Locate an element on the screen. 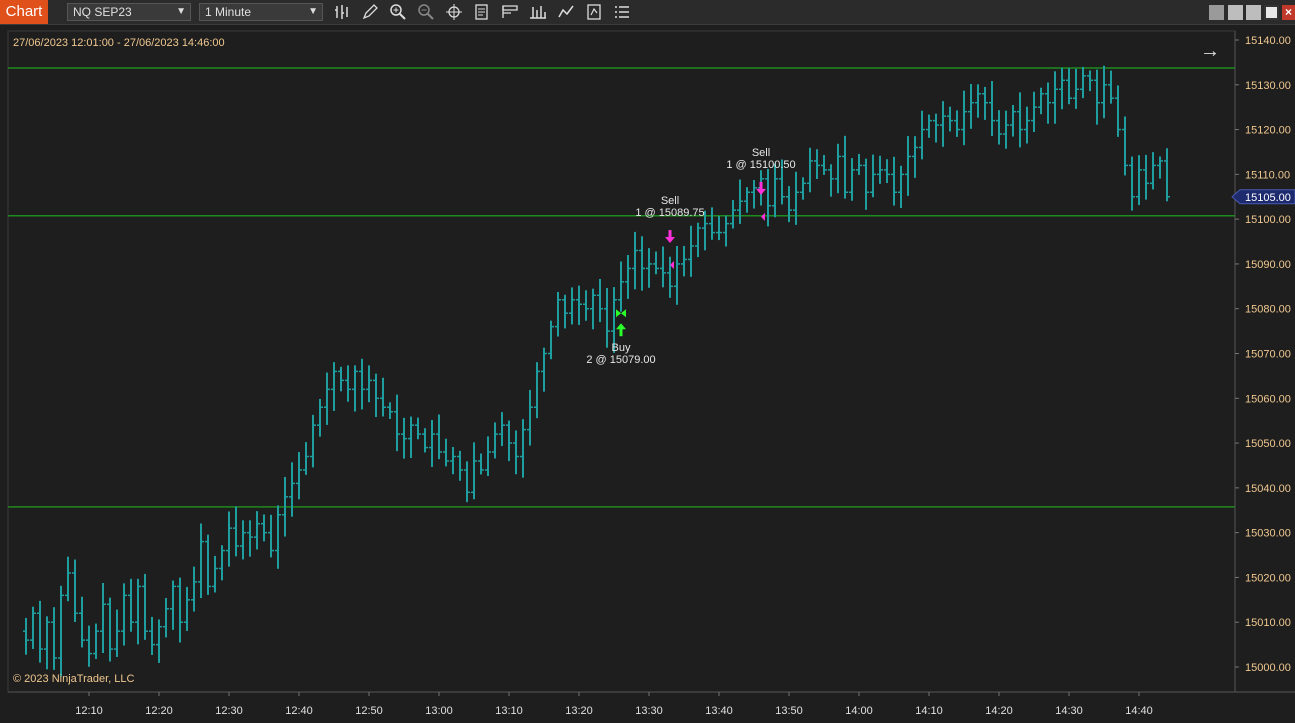 This screenshot has height=723, width=1295. time-tick-label: 14:00 is located at coordinates (859, 711).